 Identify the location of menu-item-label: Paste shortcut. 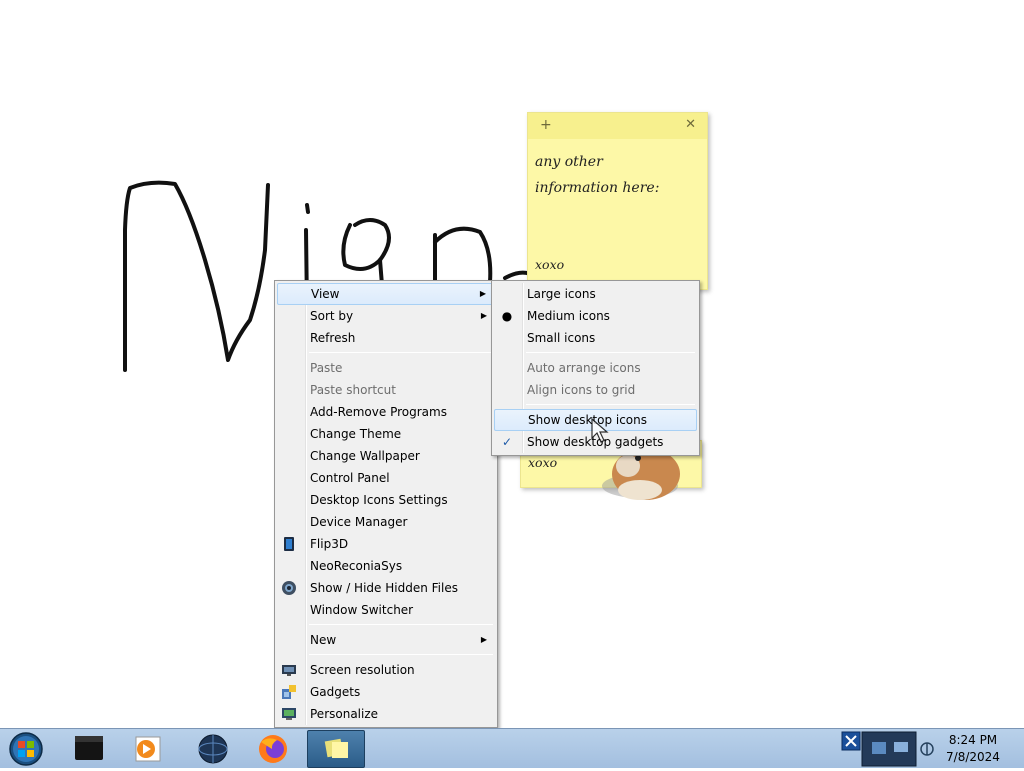
(353, 390).